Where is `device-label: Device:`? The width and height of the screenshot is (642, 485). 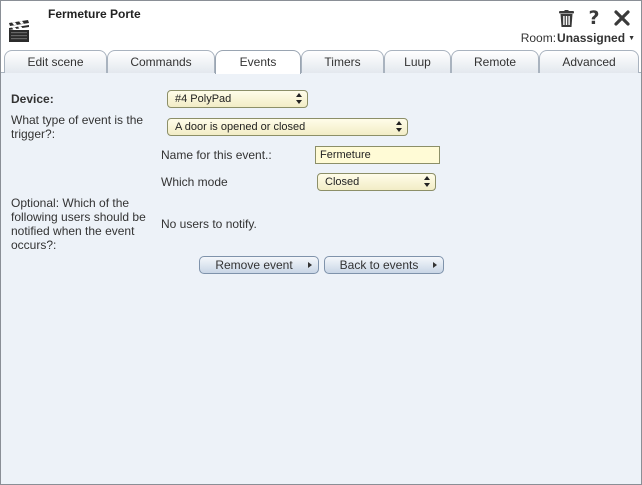 device-label: Device: is located at coordinates (32, 99).